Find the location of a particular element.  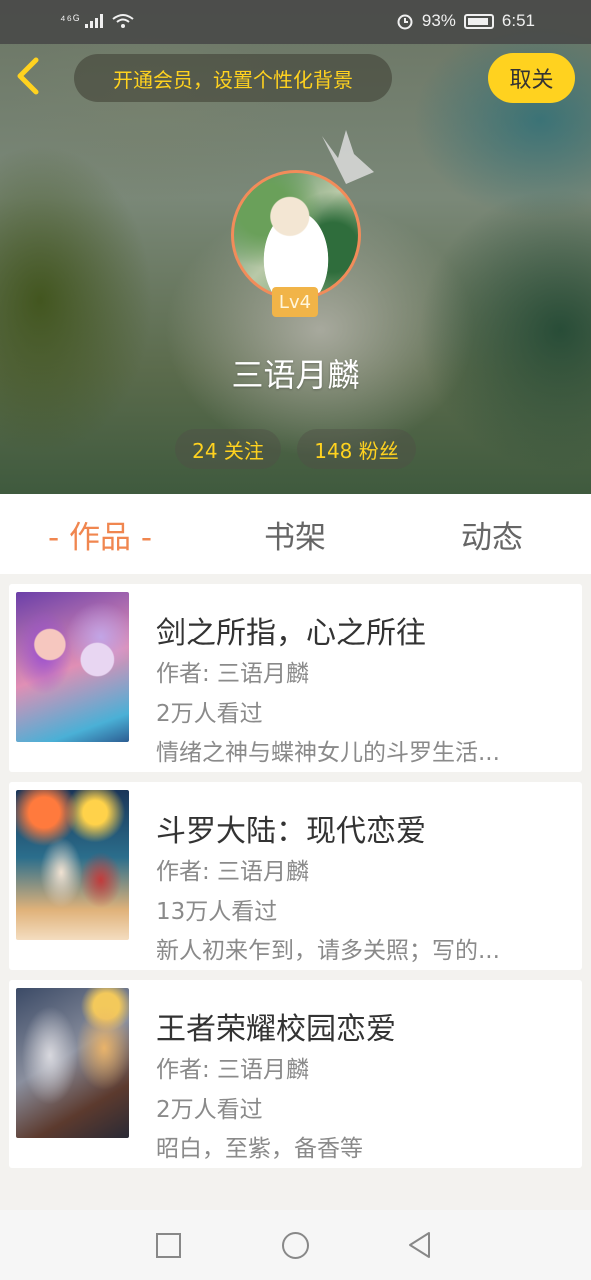

tab-moments: 动态 is located at coordinates (492, 534).